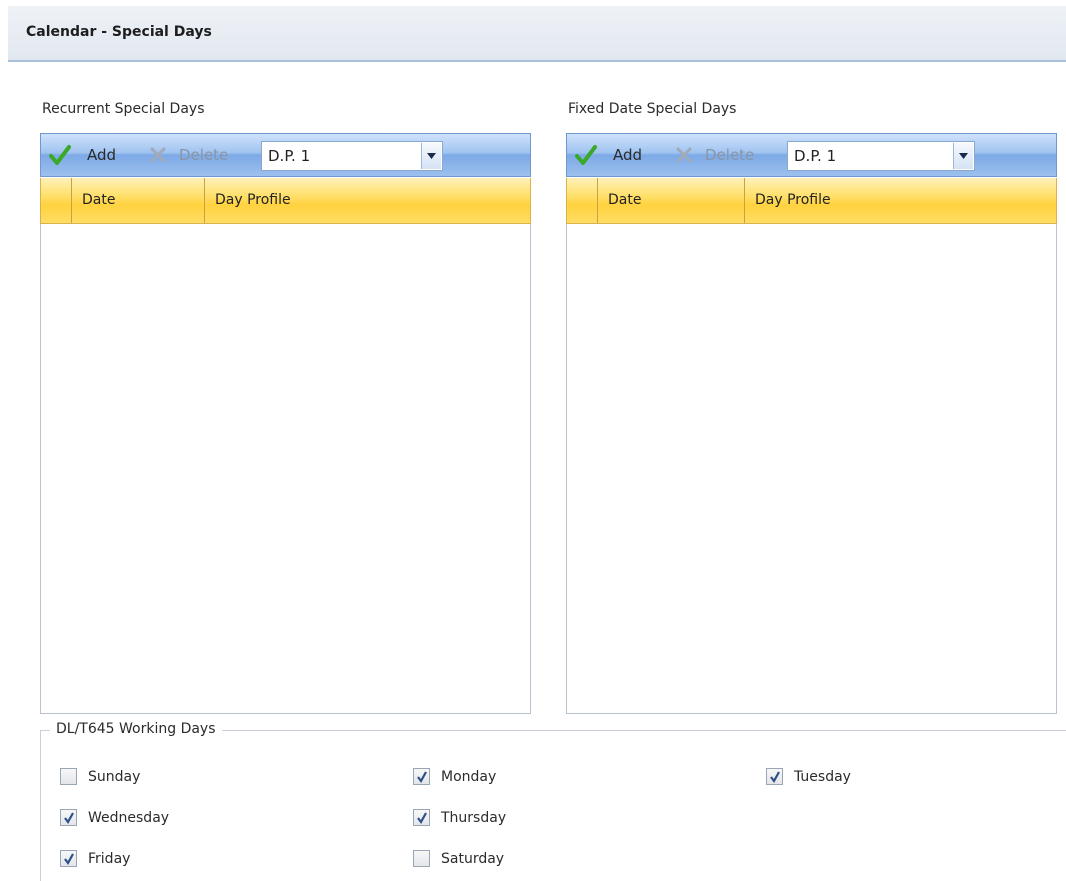 This screenshot has height=881, width=1066. Describe the element at coordinates (730, 155) in the screenshot. I see `fixed-delete-label: Delete` at that location.